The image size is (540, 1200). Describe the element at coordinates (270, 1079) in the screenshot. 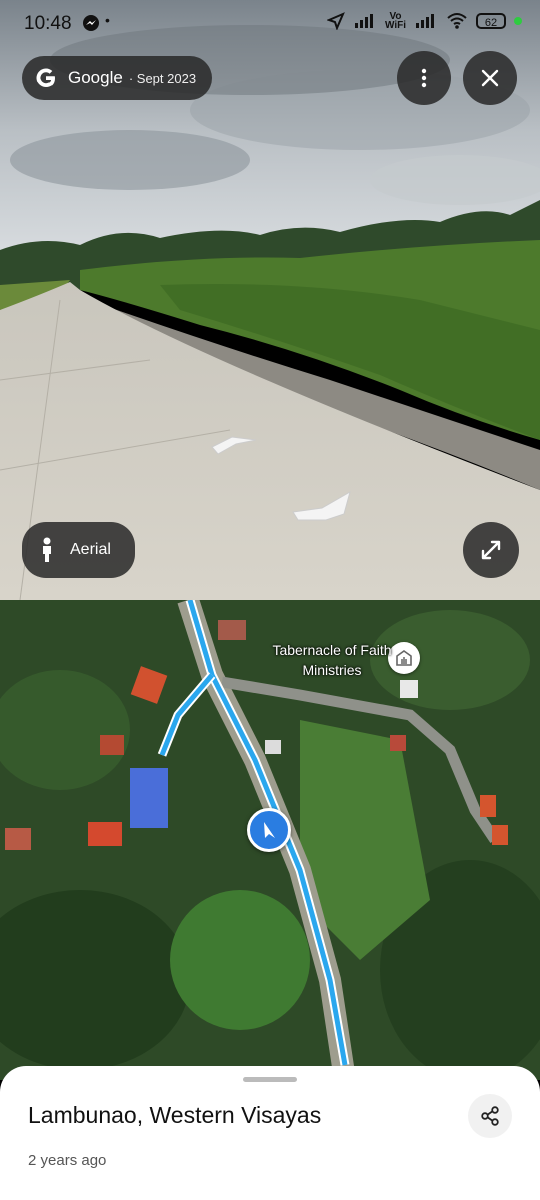

I see `drag-handle` at that location.